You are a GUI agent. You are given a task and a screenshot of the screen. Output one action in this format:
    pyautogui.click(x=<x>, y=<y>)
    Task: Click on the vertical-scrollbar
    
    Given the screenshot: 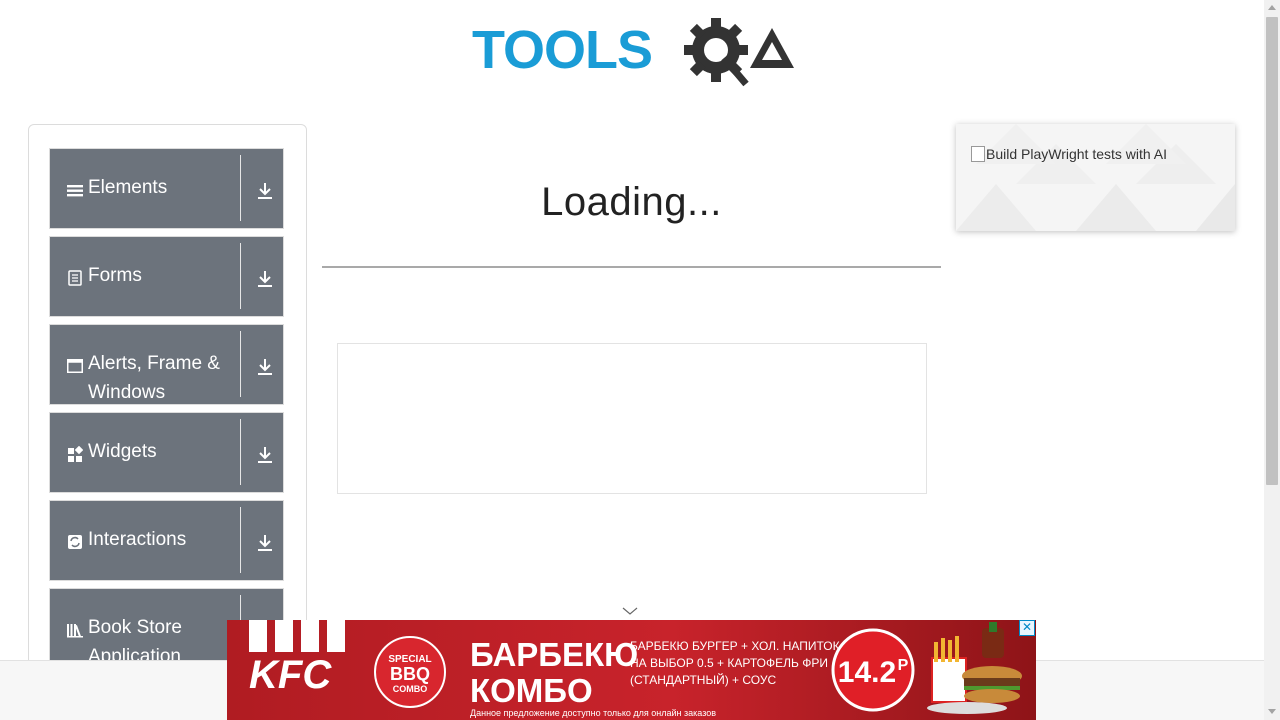 What is the action you would take?
    pyautogui.click(x=1272, y=360)
    